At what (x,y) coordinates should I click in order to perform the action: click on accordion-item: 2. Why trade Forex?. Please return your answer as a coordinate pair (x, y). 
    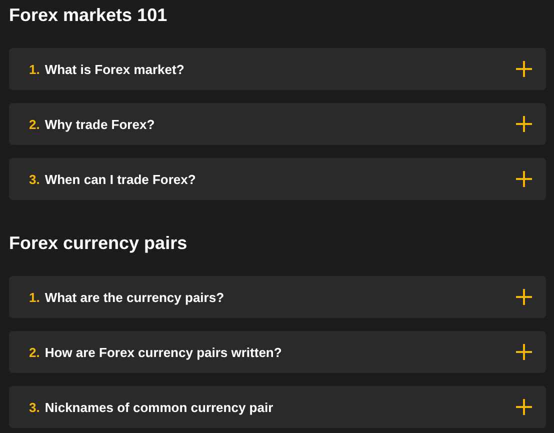
    Looking at the image, I should click on (277, 124).